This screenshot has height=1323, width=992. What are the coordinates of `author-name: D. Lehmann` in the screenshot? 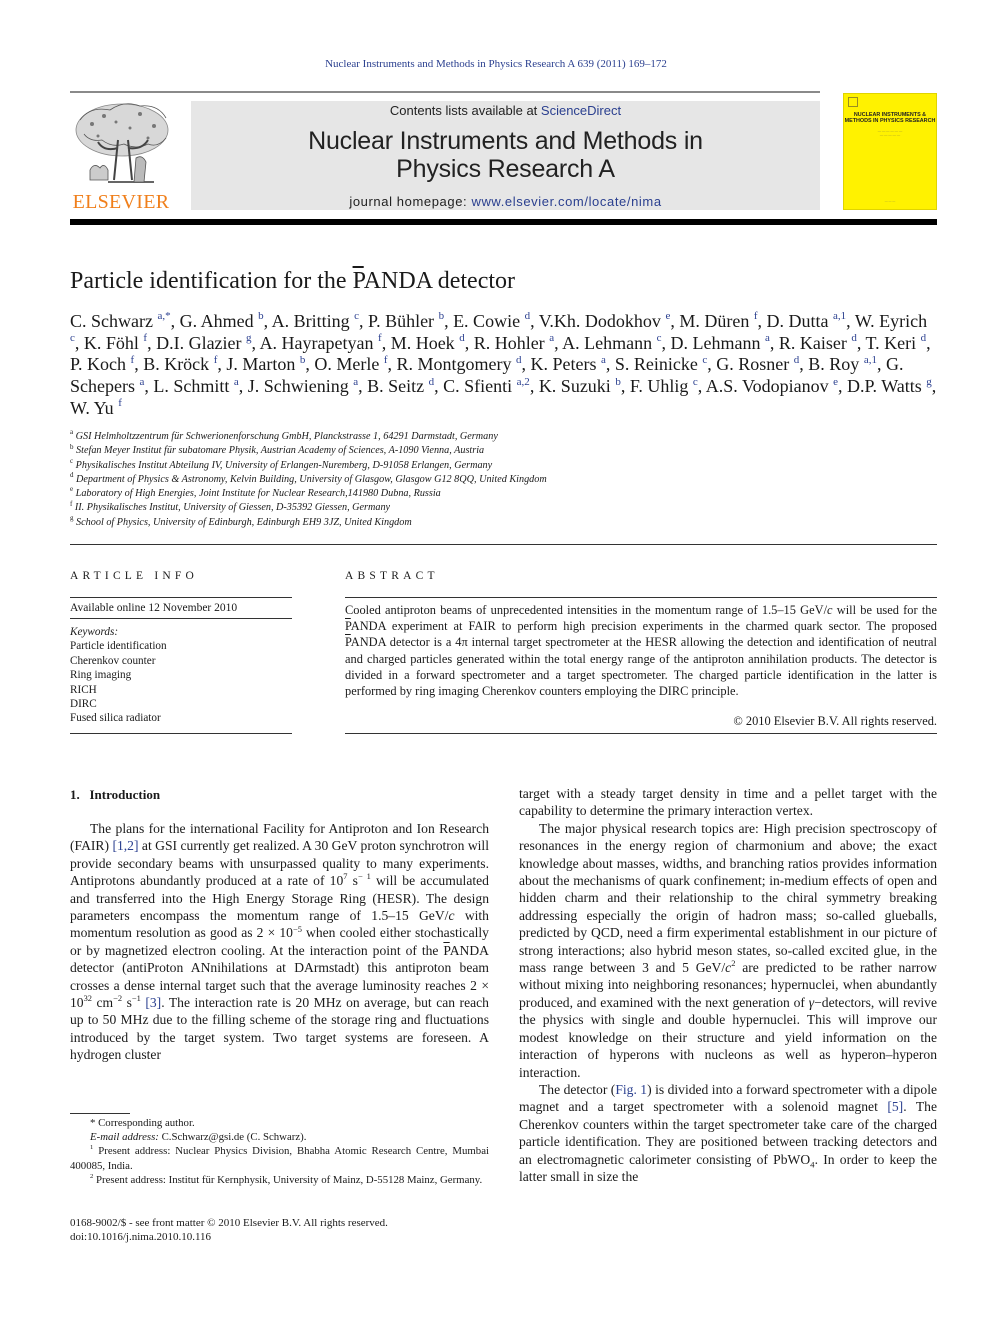 It's located at (717, 343).